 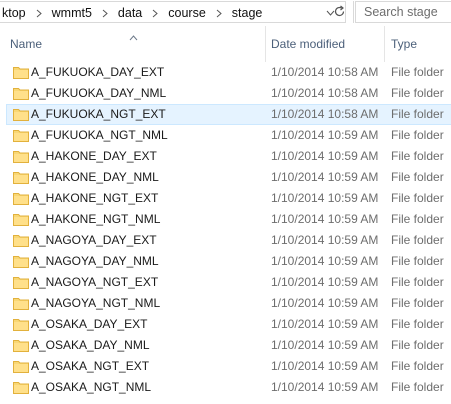 What do you see at coordinates (90, 345) in the screenshot?
I see `file-name: A_OSAKA_DAY_NML` at bounding box center [90, 345].